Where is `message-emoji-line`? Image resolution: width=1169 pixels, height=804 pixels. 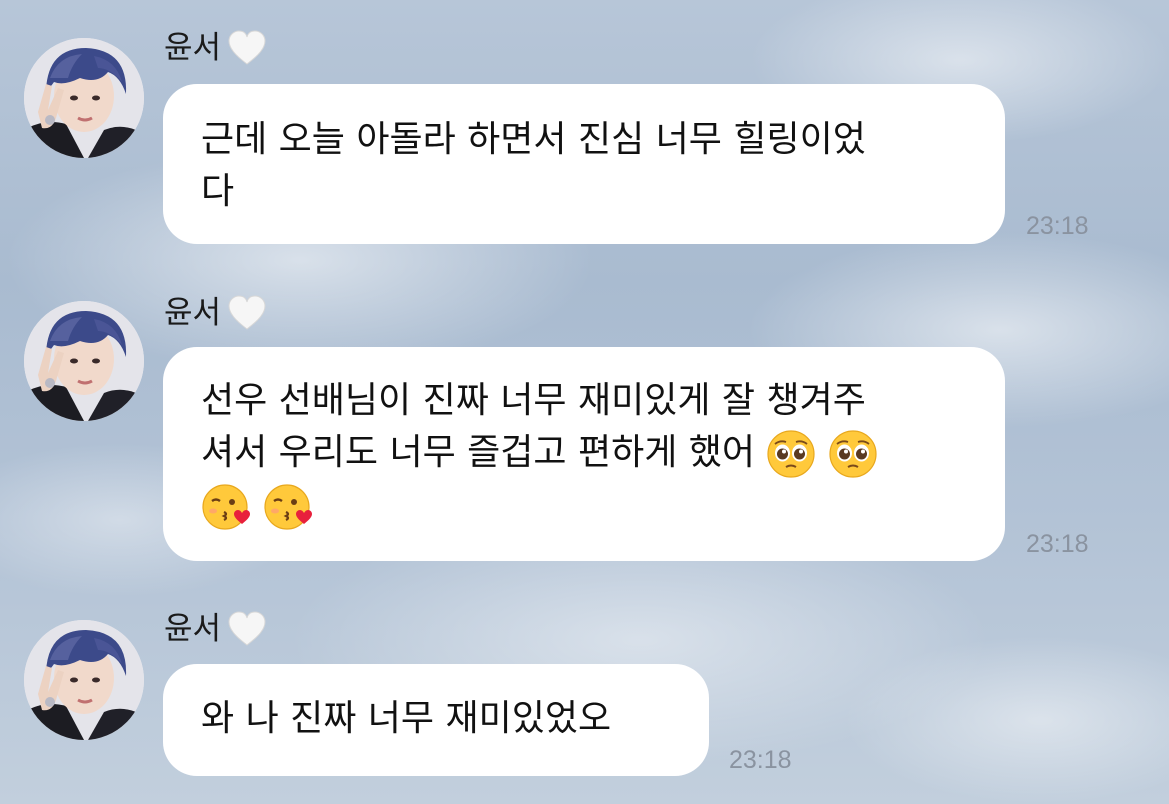 message-emoji-line is located at coordinates (584, 505).